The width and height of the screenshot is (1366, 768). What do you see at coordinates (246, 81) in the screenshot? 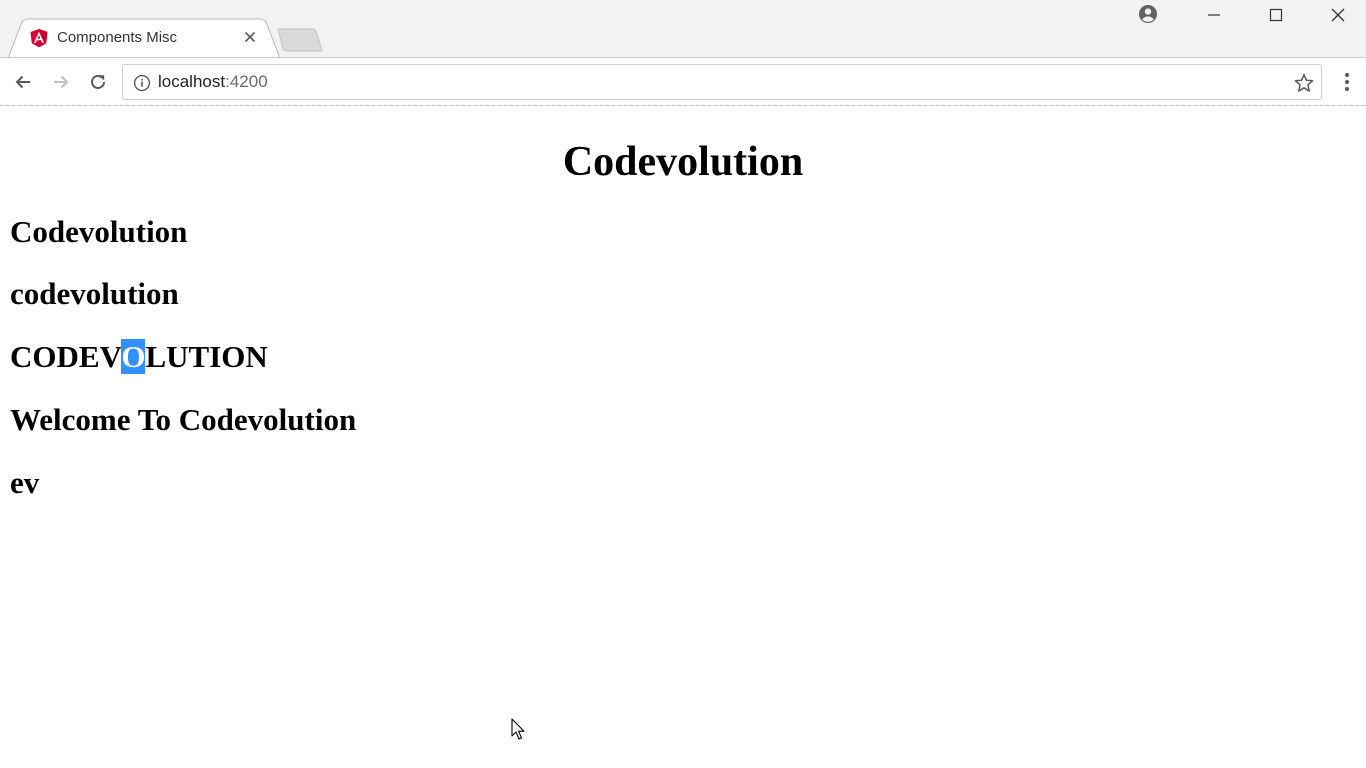
I see `url-port: :4200` at bounding box center [246, 81].